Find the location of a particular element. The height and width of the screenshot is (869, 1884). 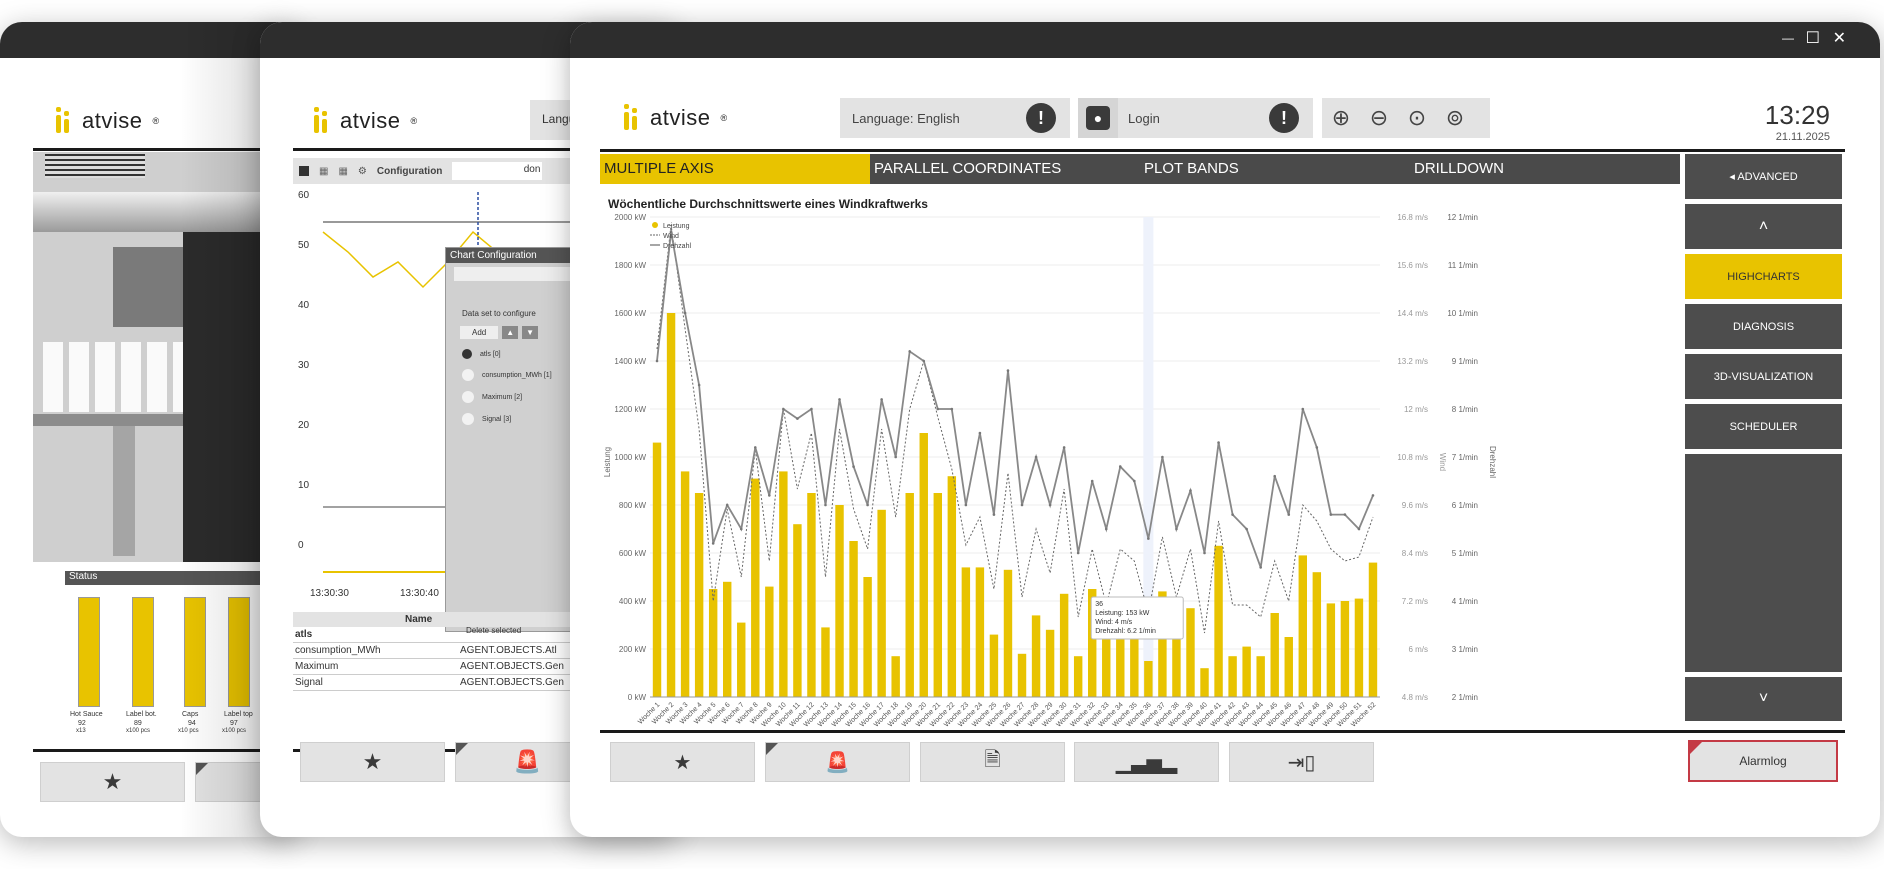

legend-label-drehzahl: Drehzahl is located at coordinates (677, 246).